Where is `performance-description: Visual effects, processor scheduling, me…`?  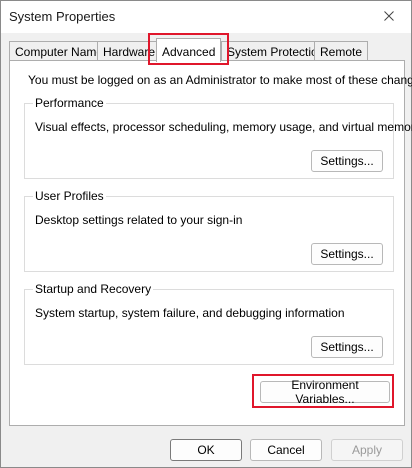
performance-description: Visual effects, processor scheduling, me… is located at coordinates (223, 127).